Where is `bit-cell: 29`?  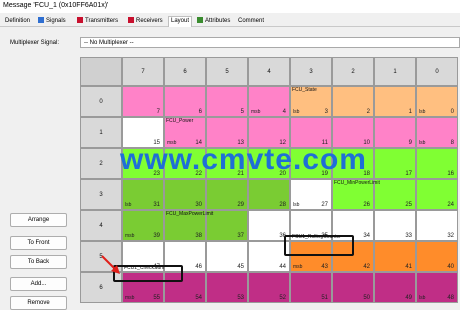
bit-cell: 29 is located at coordinates (227, 194).